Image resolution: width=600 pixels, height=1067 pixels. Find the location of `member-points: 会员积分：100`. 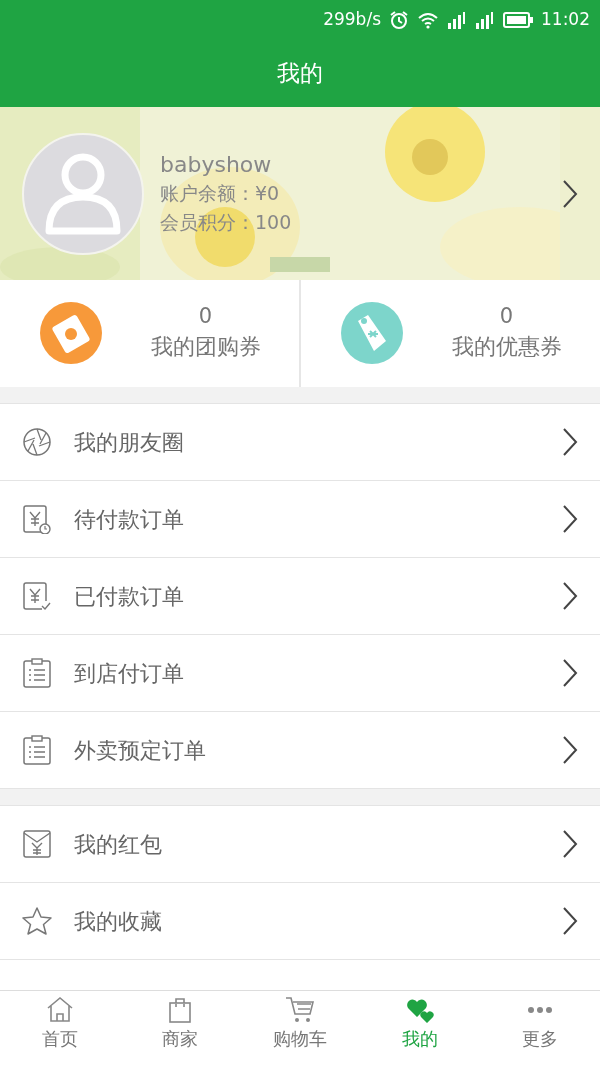

member-points: 会员积分：100 is located at coordinates (226, 222).